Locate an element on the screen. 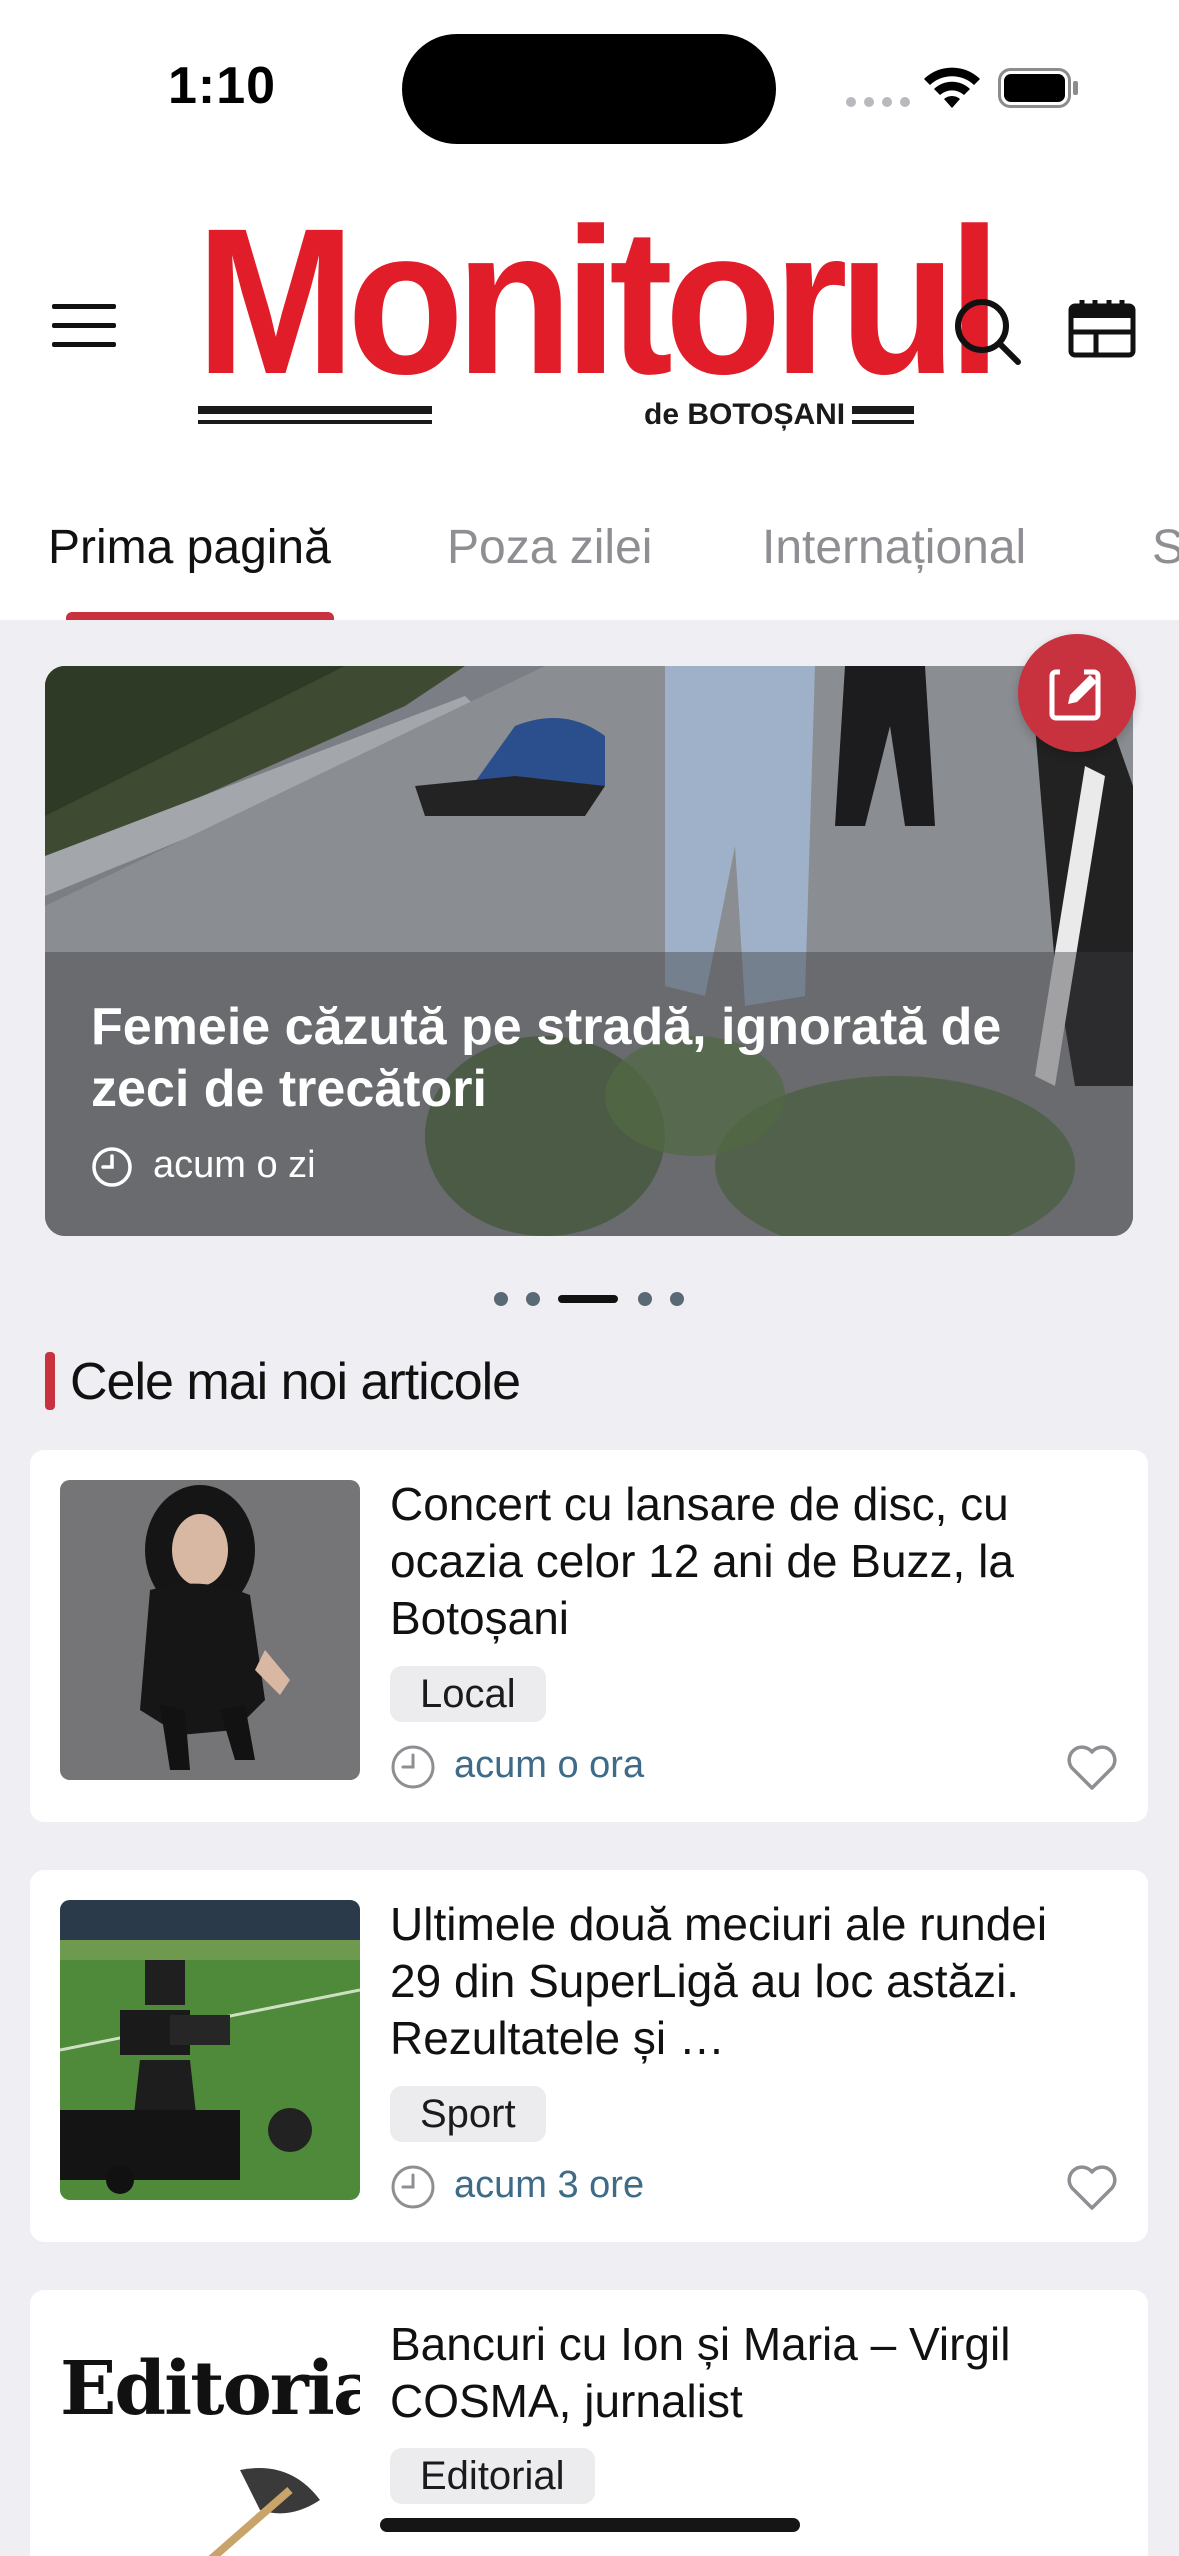 This screenshot has height=2556, width=1179. category-tabs: Prima pagină Poza zilei Internațional S is located at coordinates (589, 565).